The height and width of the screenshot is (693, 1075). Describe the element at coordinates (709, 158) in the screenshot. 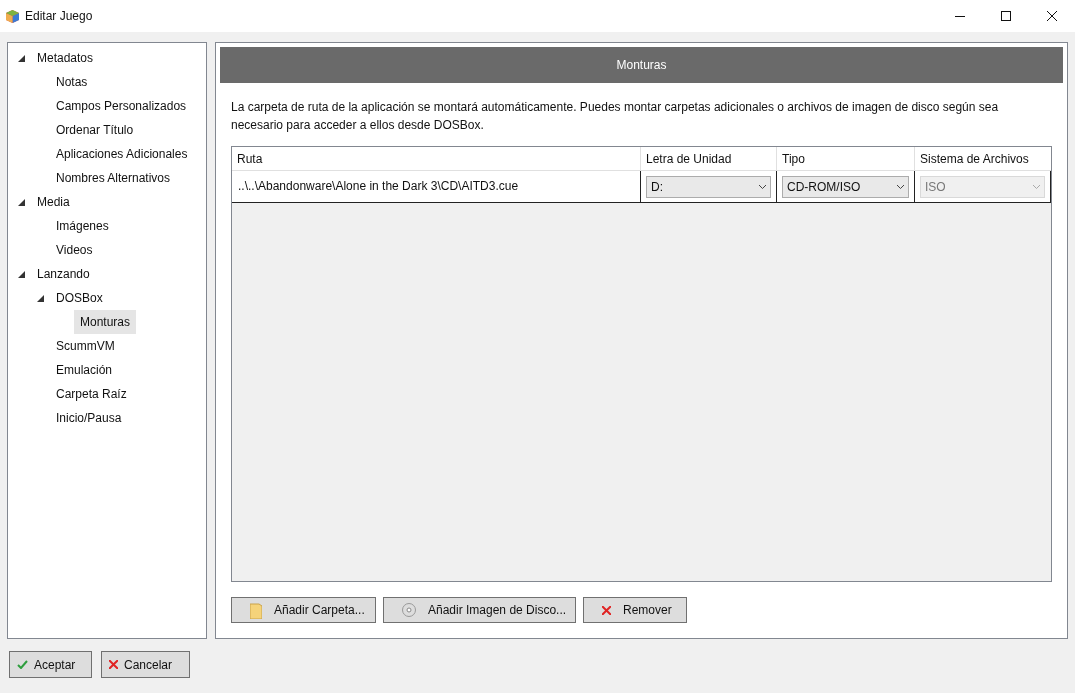

I see `column-header: Letra de Unidad` at that location.